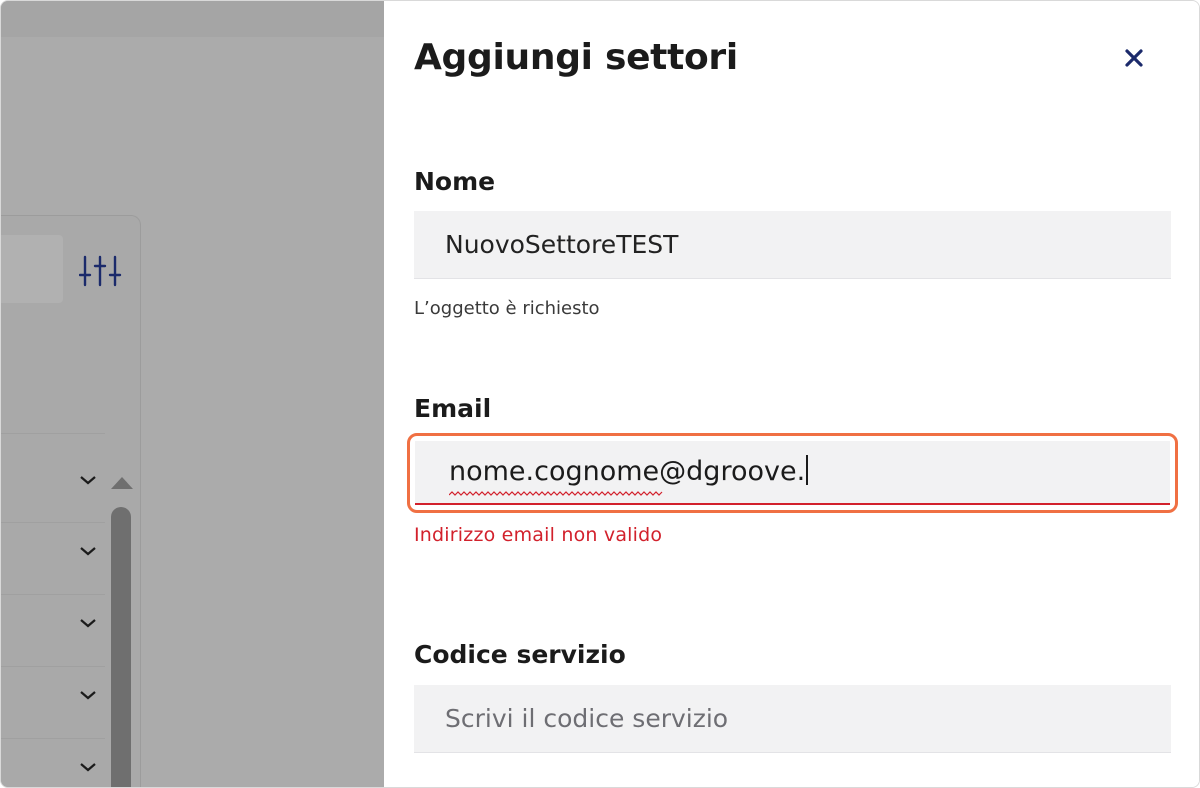 The width and height of the screenshot is (1200, 788). I want to click on text-caret, so click(807, 470).